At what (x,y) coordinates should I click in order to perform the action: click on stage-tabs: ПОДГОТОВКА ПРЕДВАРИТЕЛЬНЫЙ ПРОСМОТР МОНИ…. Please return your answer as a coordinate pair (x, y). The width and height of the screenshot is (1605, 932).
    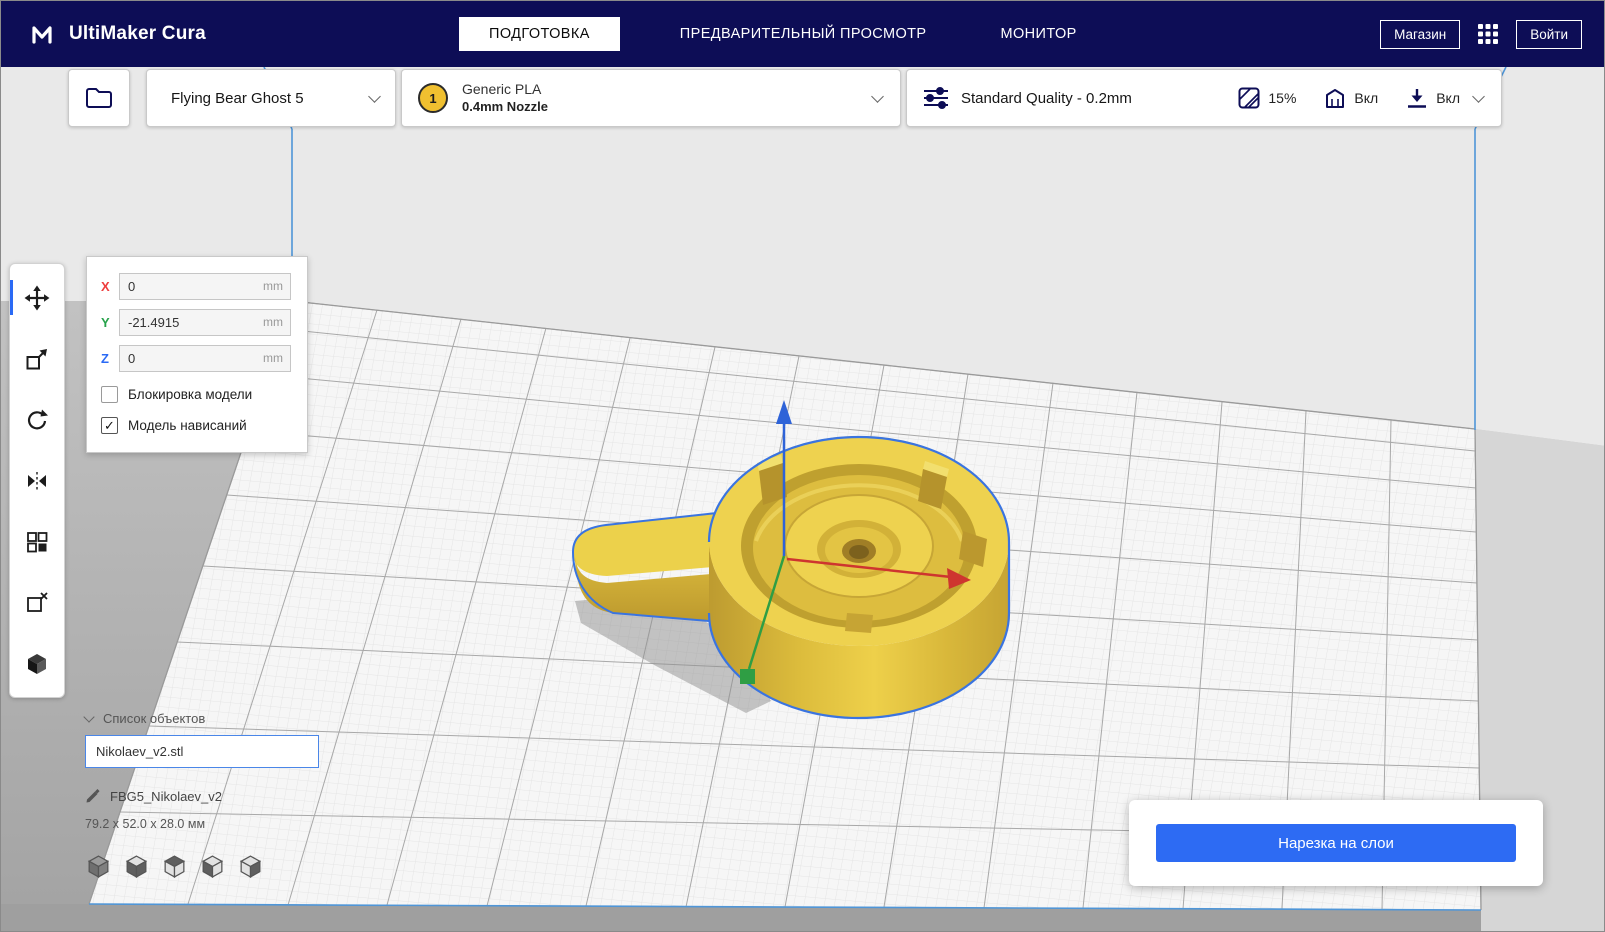
    Looking at the image, I should click on (775, 34).